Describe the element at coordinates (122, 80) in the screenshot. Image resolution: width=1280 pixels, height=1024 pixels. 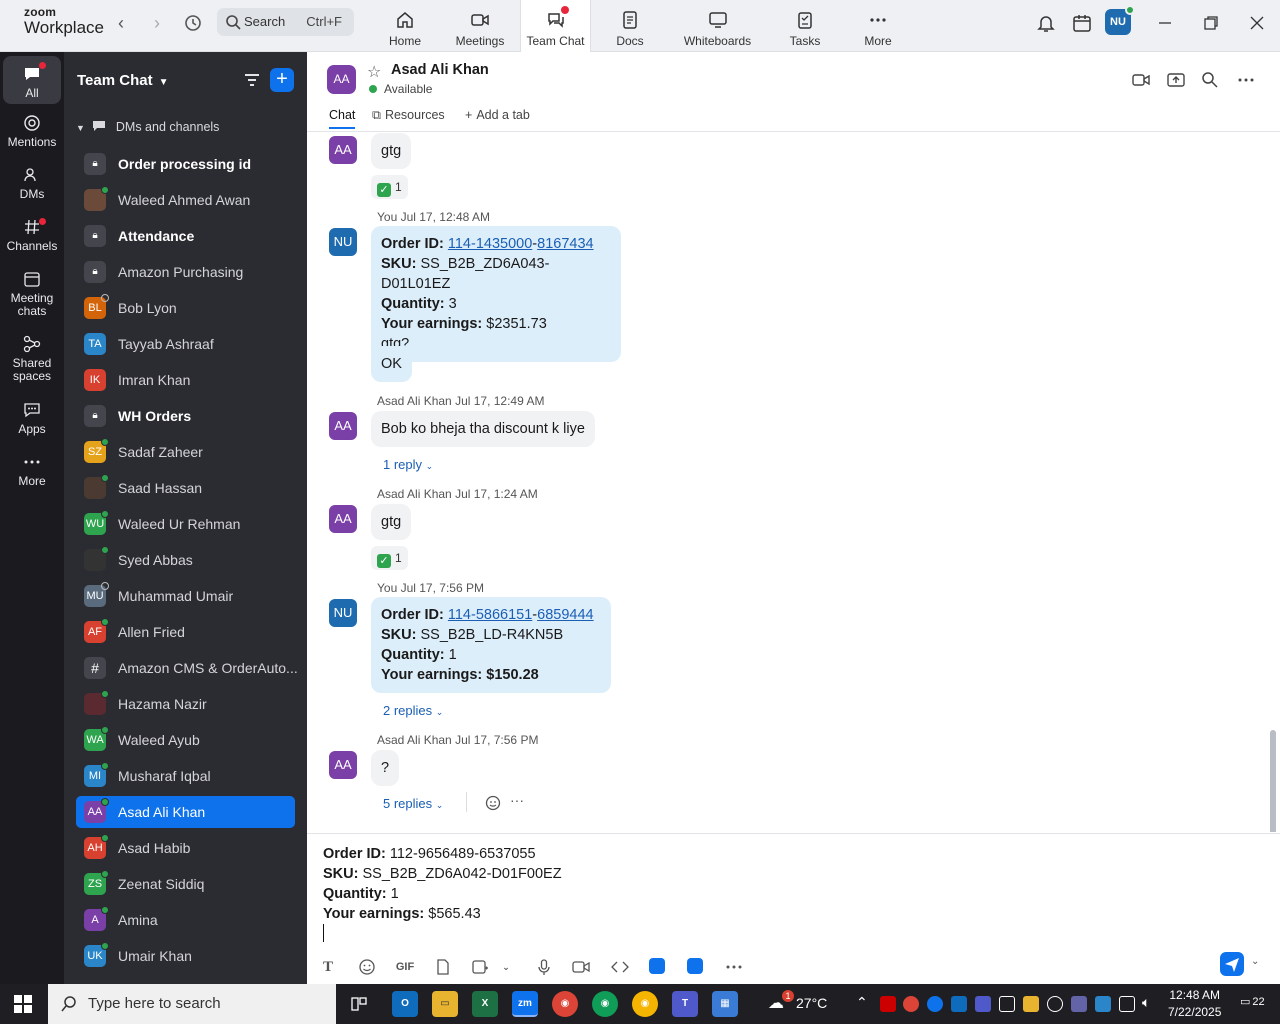
I see `sidebar-title: Team Chat ▼` at that location.